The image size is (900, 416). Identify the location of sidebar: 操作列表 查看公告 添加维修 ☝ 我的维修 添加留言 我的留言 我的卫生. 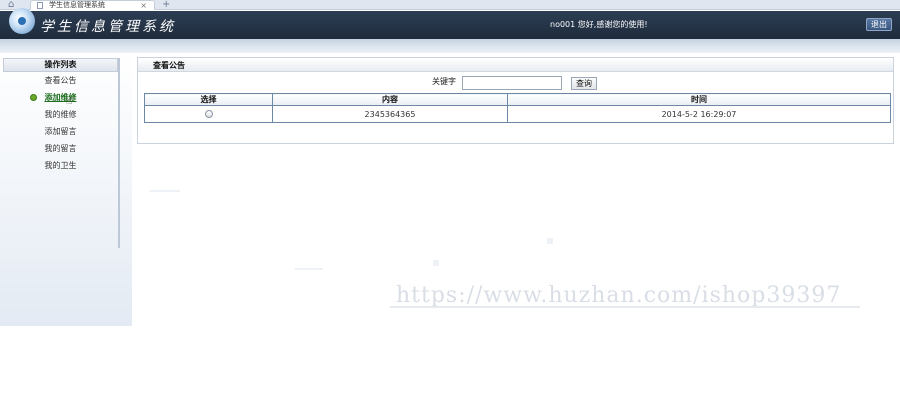
(66, 189).